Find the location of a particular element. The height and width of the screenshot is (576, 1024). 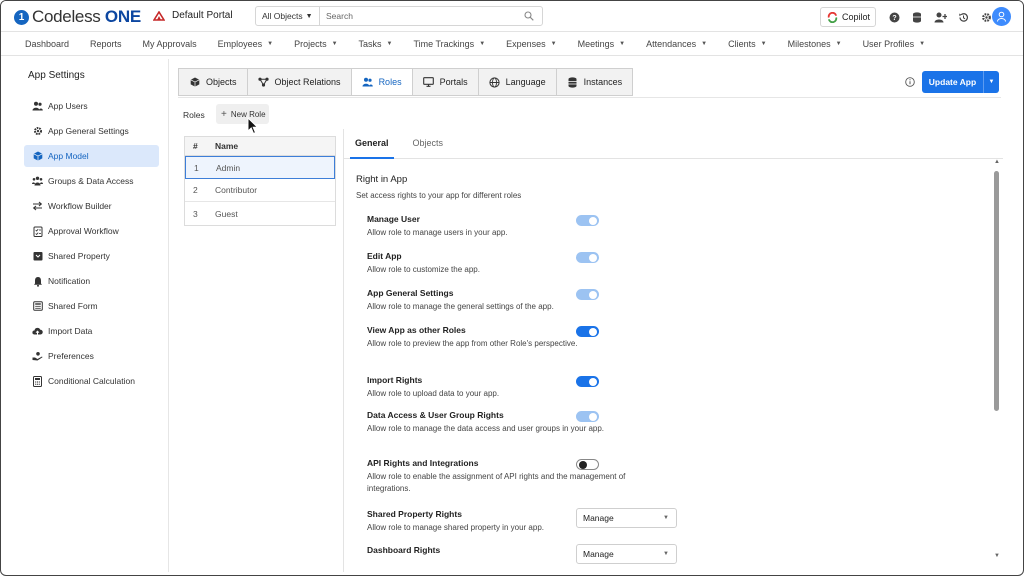

sidebar-item-shared-form: Shared Form is located at coordinates (91, 306).